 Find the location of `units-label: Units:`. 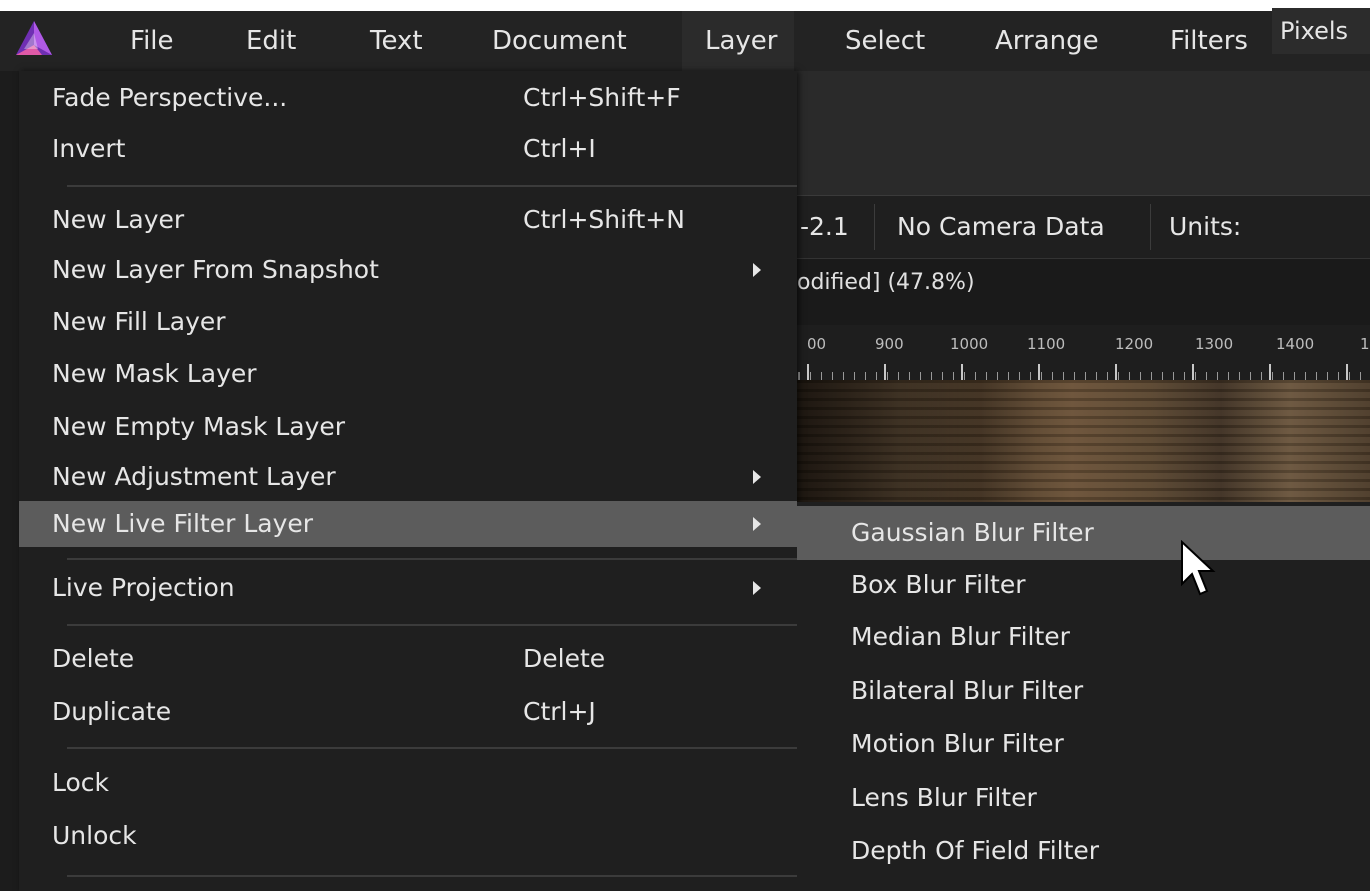

units-label: Units: is located at coordinates (1205, 226).